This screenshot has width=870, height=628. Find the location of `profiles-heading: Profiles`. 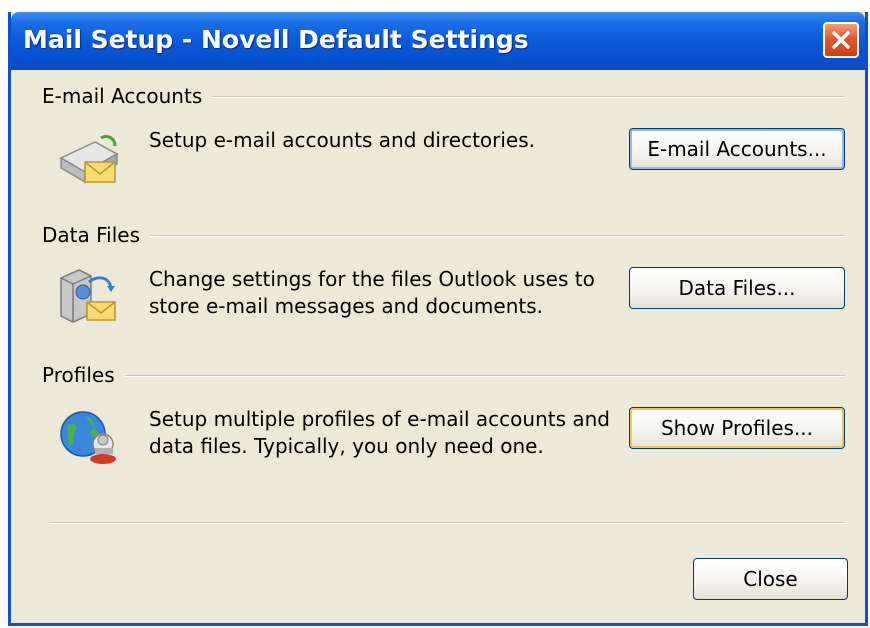

profiles-heading: Profiles is located at coordinates (83, 375).